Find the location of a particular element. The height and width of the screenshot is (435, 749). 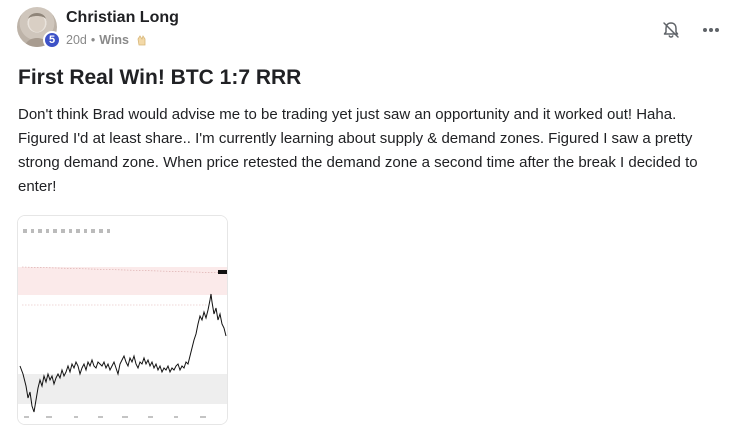

post-title: First Real Win! BTC 1:7 RRR is located at coordinates (159, 78).